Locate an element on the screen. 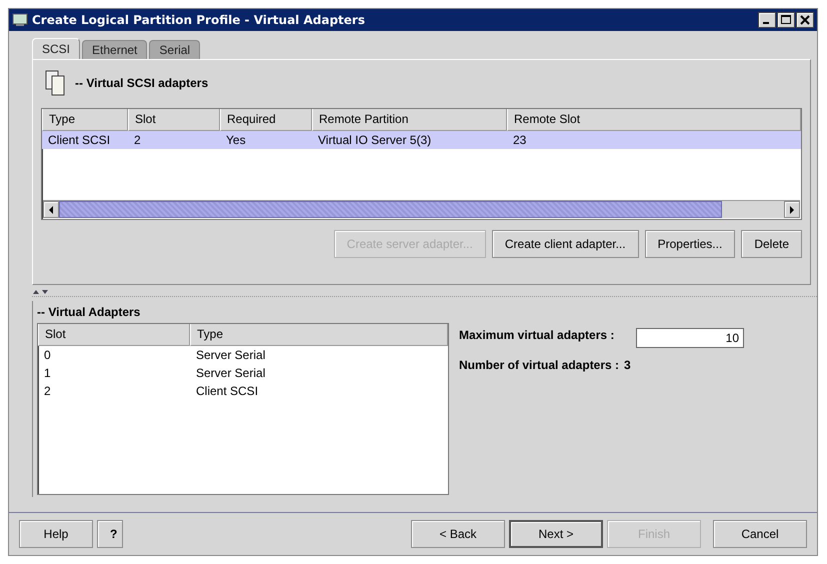 The height and width of the screenshot is (564, 827). column-header: Remote Slot is located at coordinates (654, 120).